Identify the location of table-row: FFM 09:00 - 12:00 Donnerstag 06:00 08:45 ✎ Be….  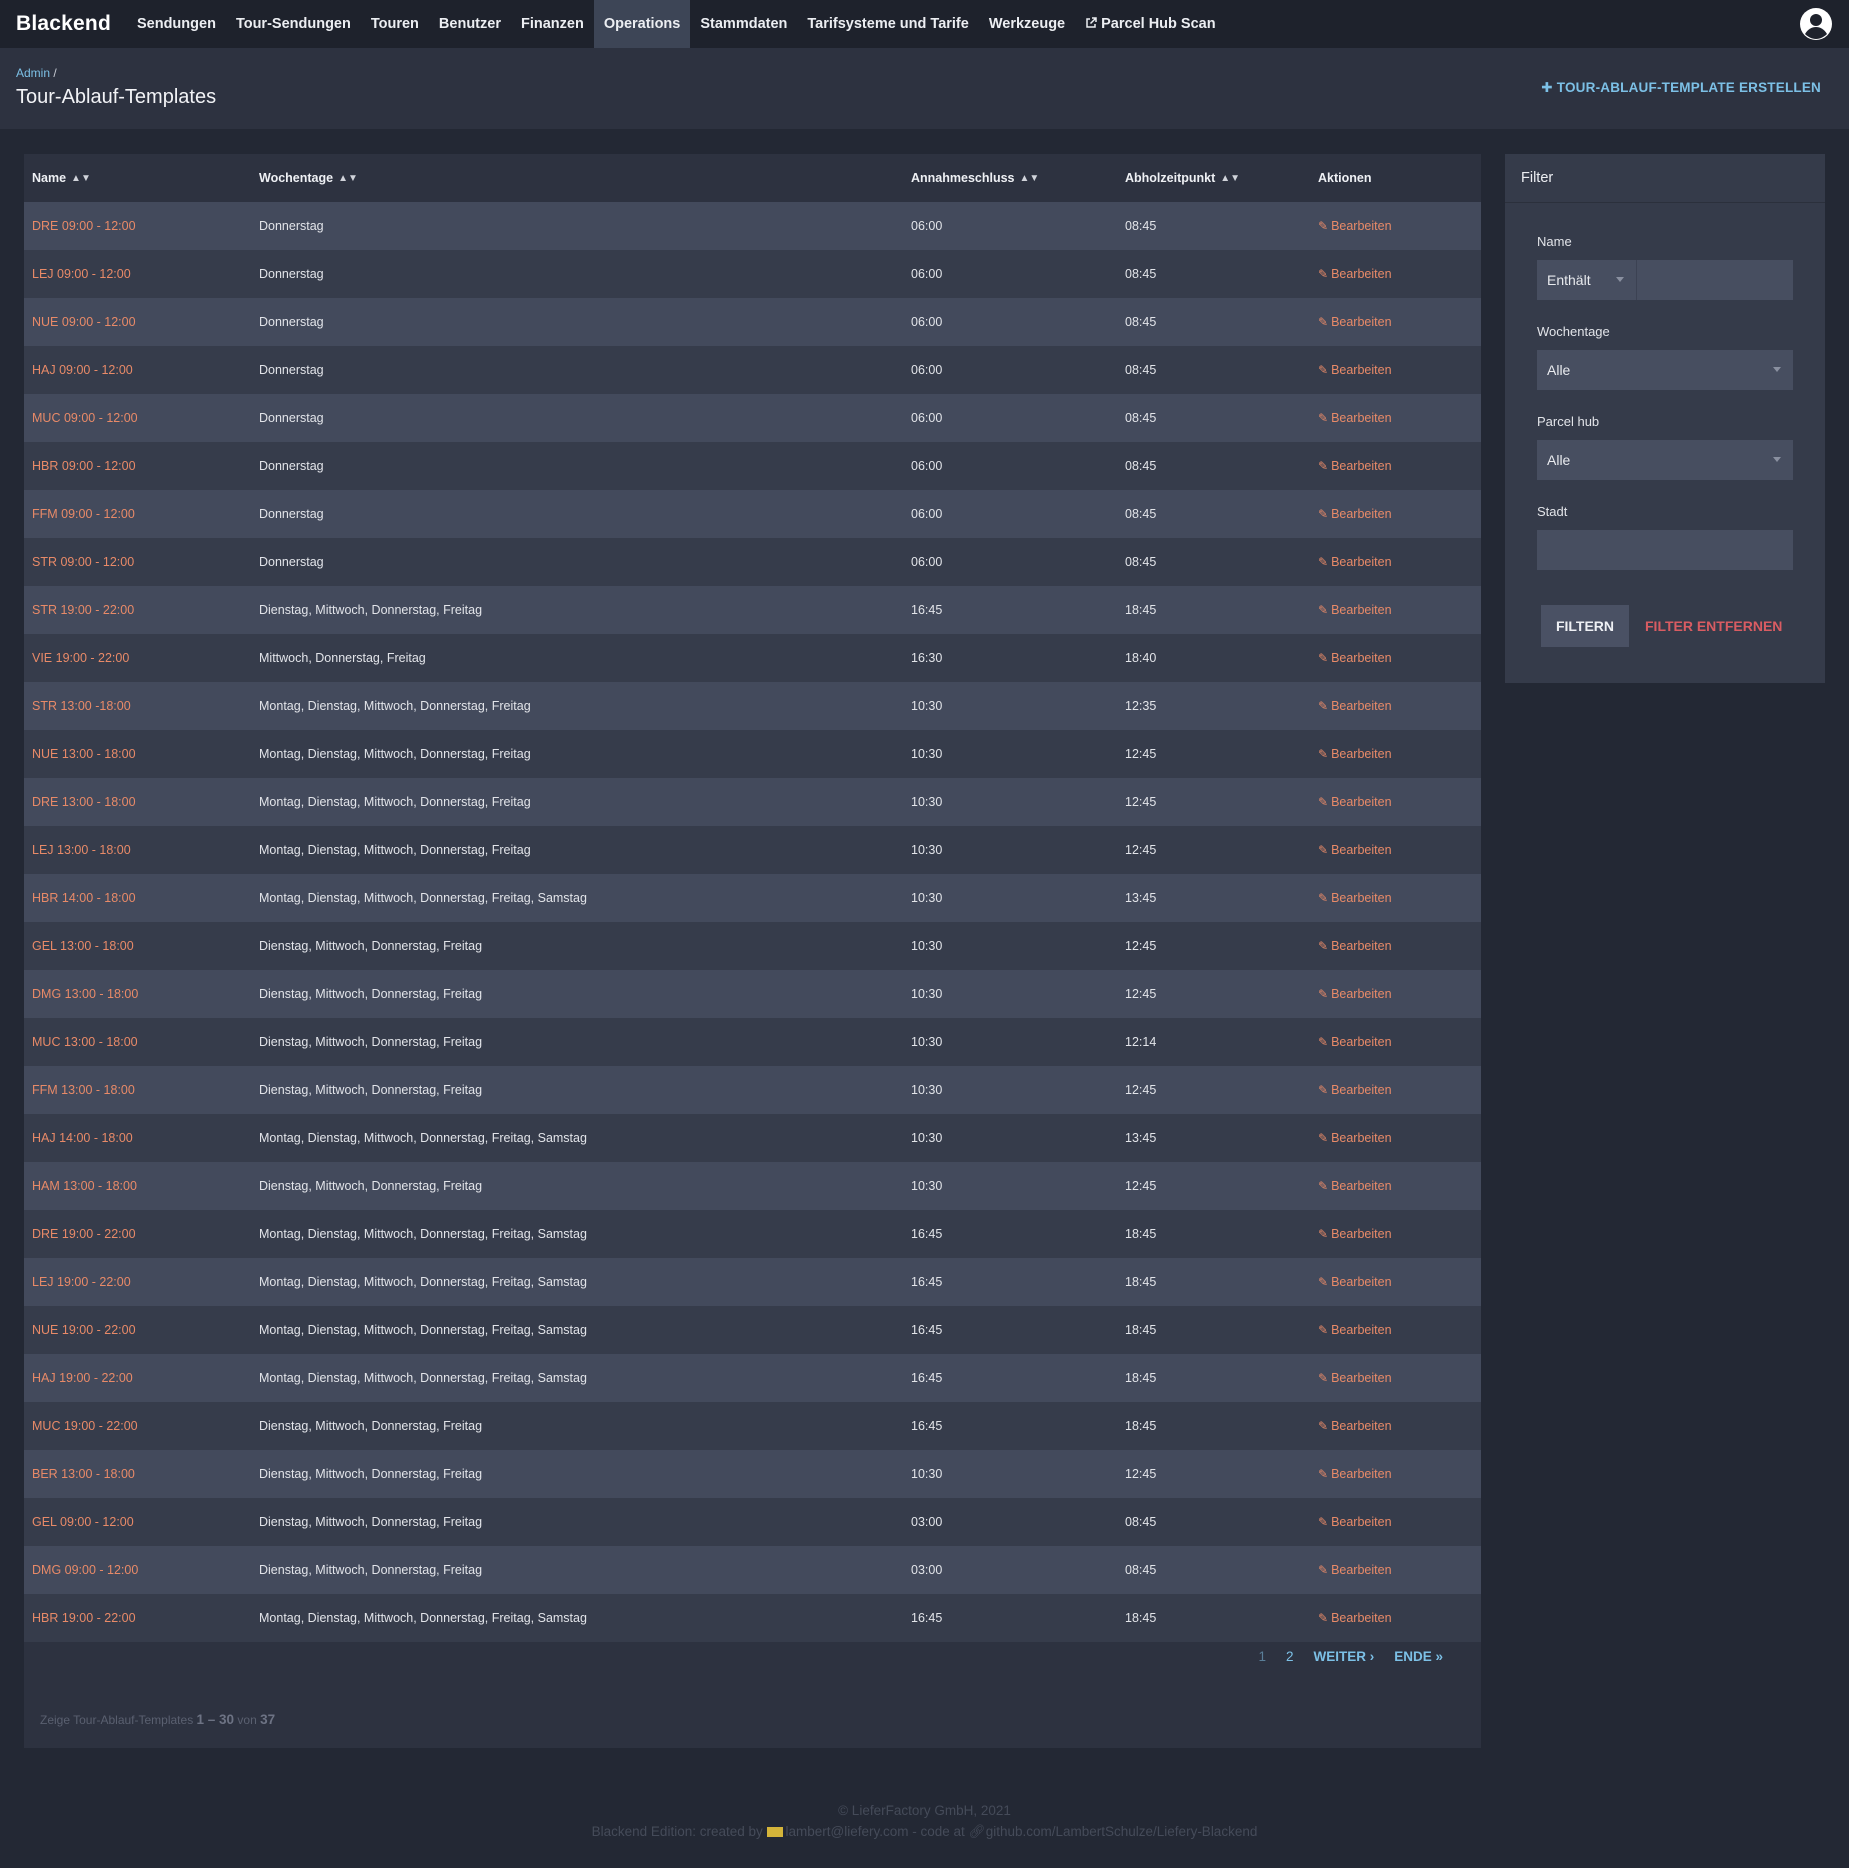
(752, 514).